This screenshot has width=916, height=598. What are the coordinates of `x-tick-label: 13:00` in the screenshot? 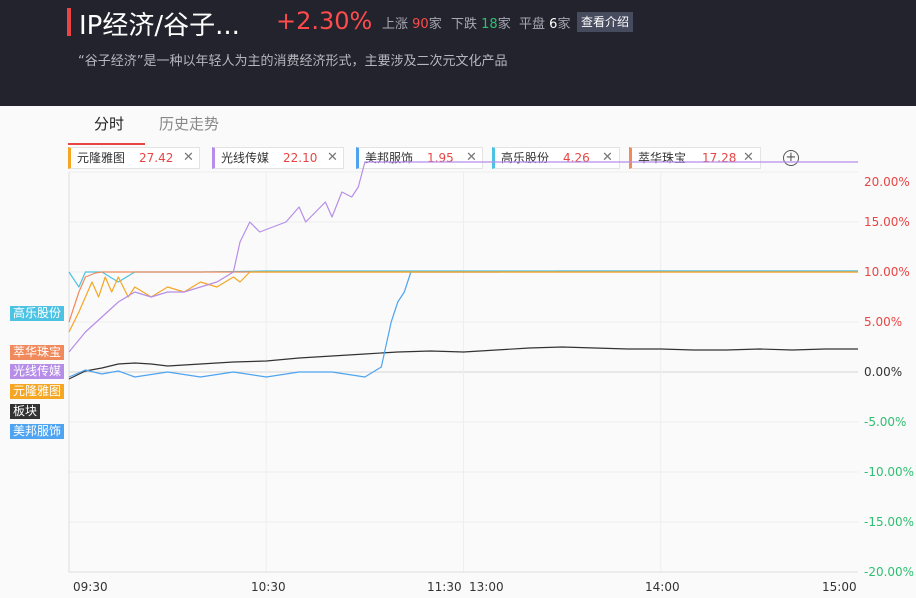 It's located at (486, 587).